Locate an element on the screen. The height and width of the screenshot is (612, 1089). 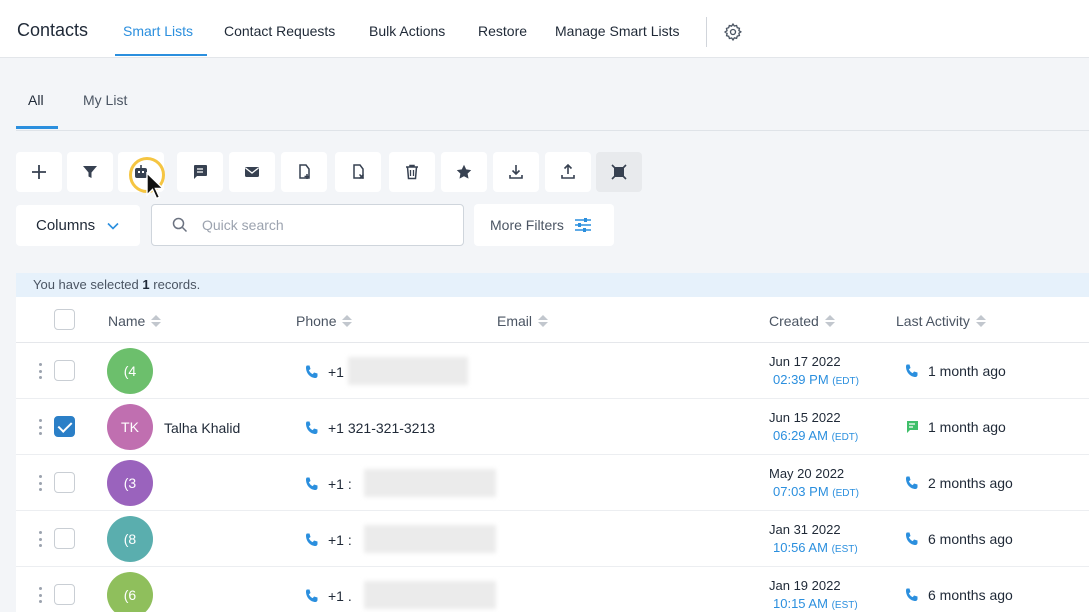
column-header-email: Email is located at coordinates (523, 321).